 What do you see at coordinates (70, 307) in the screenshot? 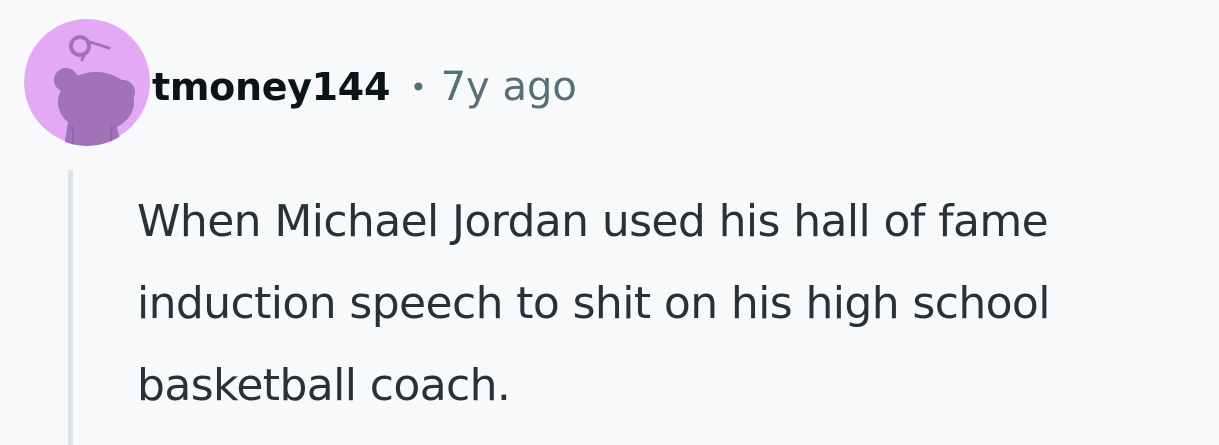
I see `thread-line` at bounding box center [70, 307].